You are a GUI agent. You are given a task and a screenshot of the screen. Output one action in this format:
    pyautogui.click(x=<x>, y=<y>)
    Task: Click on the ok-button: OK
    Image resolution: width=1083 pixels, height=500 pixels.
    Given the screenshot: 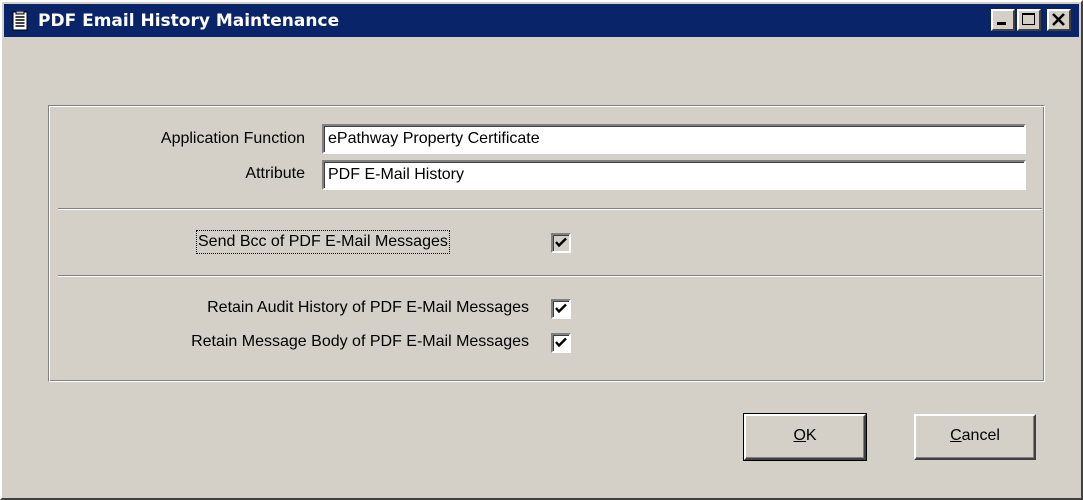 What is the action you would take?
    pyautogui.click(x=805, y=437)
    